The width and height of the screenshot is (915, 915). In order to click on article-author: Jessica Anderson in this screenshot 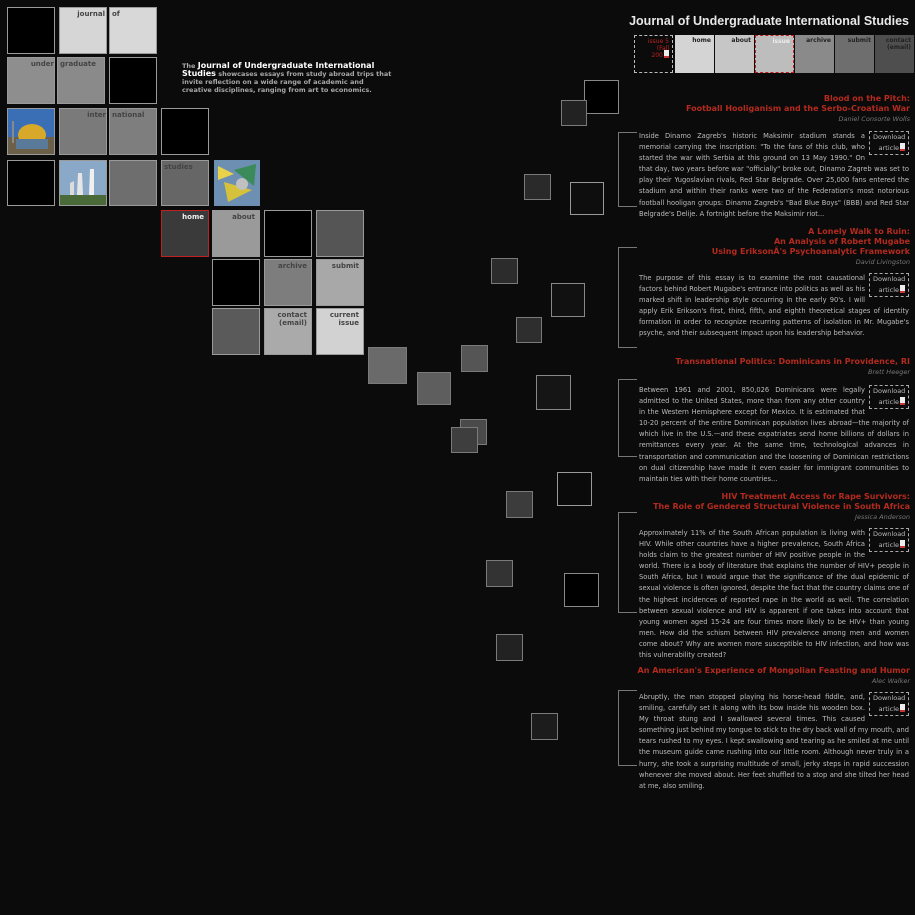, I will do `click(882, 517)`.